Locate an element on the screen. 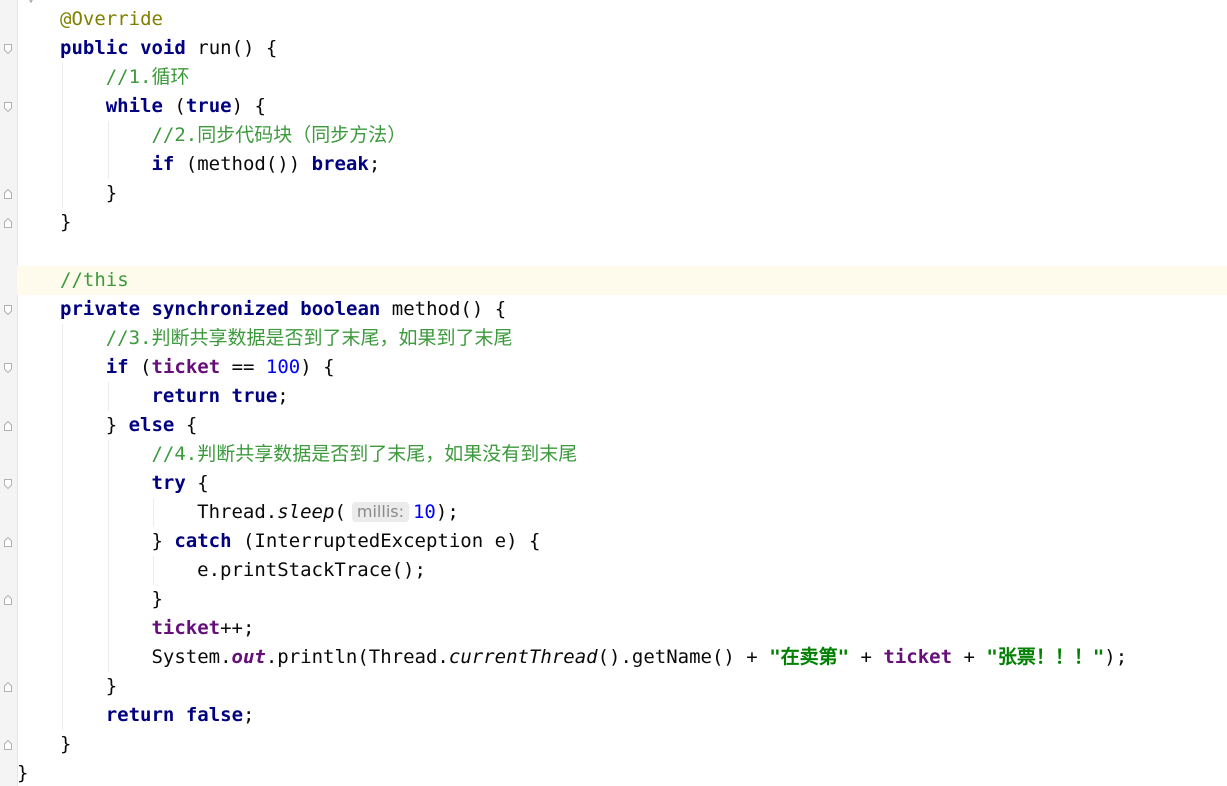 This screenshot has height=786, width=1227. token-num: 10 is located at coordinates (424, 512).